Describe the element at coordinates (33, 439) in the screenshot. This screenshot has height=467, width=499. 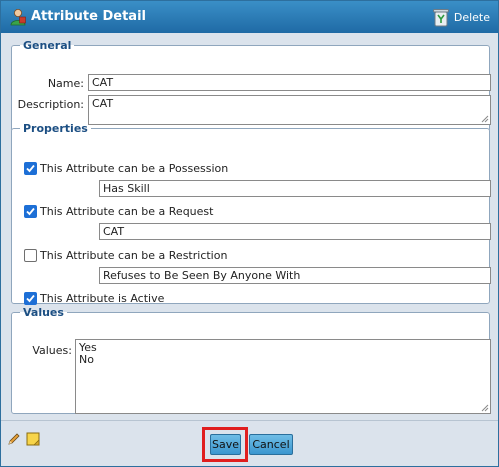
I see `note-icon` at that location.